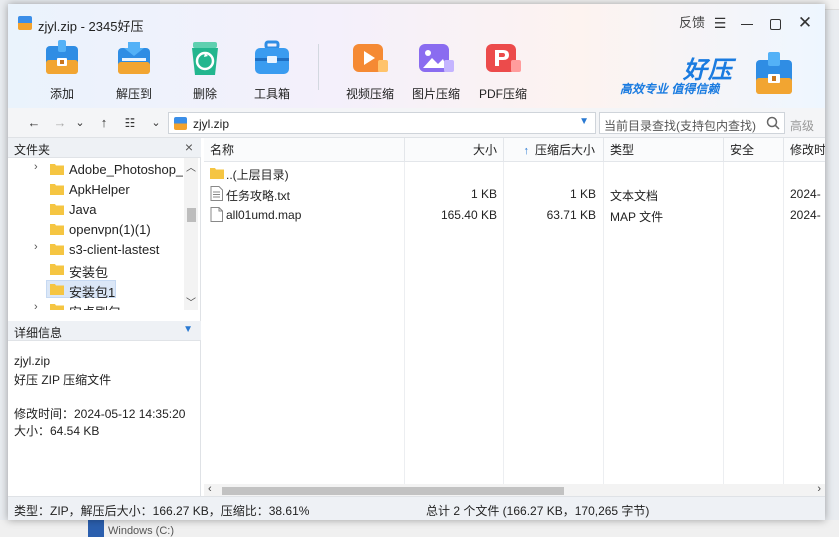  I want to click on forward-arrow-icon: →, so click(60, 123).